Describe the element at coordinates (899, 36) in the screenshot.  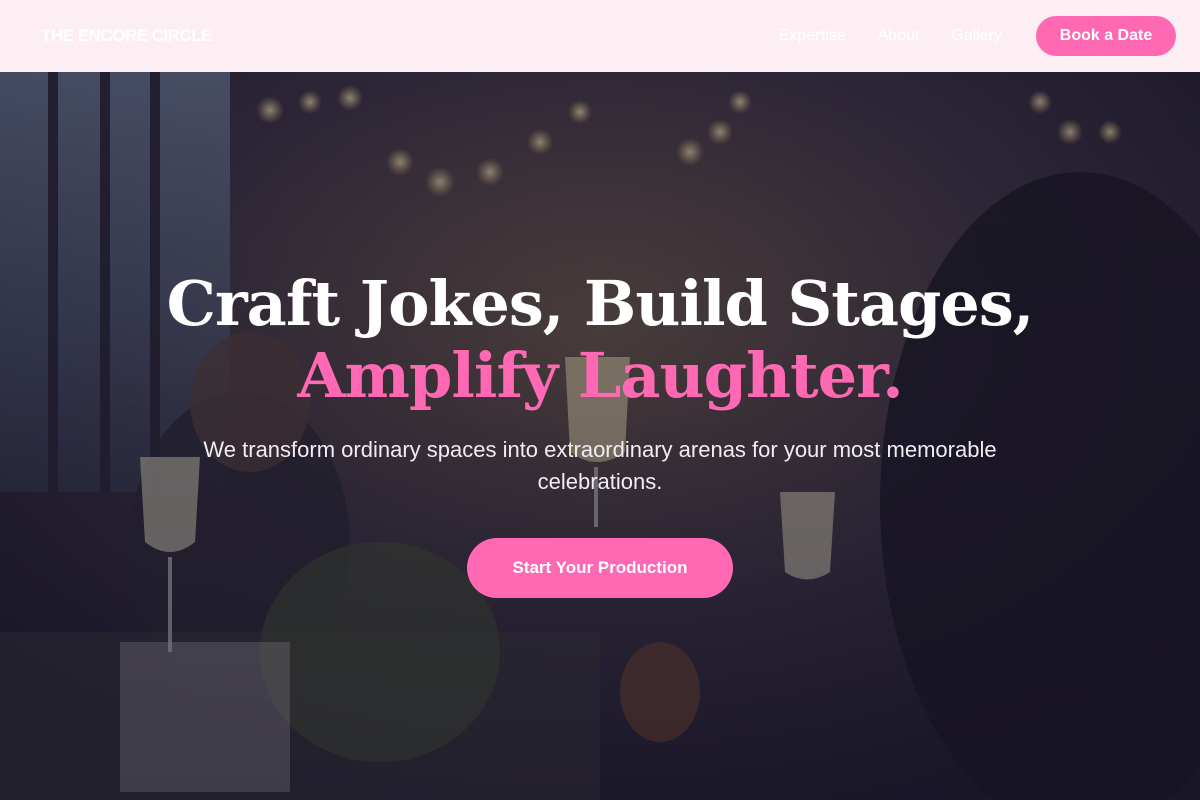
I see `nav-link-about: About` at that location.